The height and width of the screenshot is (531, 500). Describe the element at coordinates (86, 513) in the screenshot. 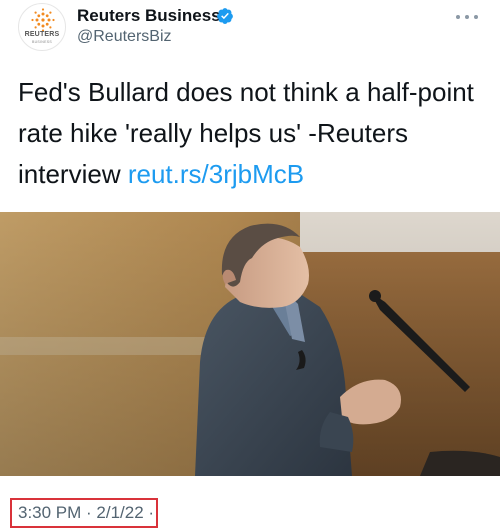

I see `timestamp: 3:30 PM · 2/1/22 ·` at that location.